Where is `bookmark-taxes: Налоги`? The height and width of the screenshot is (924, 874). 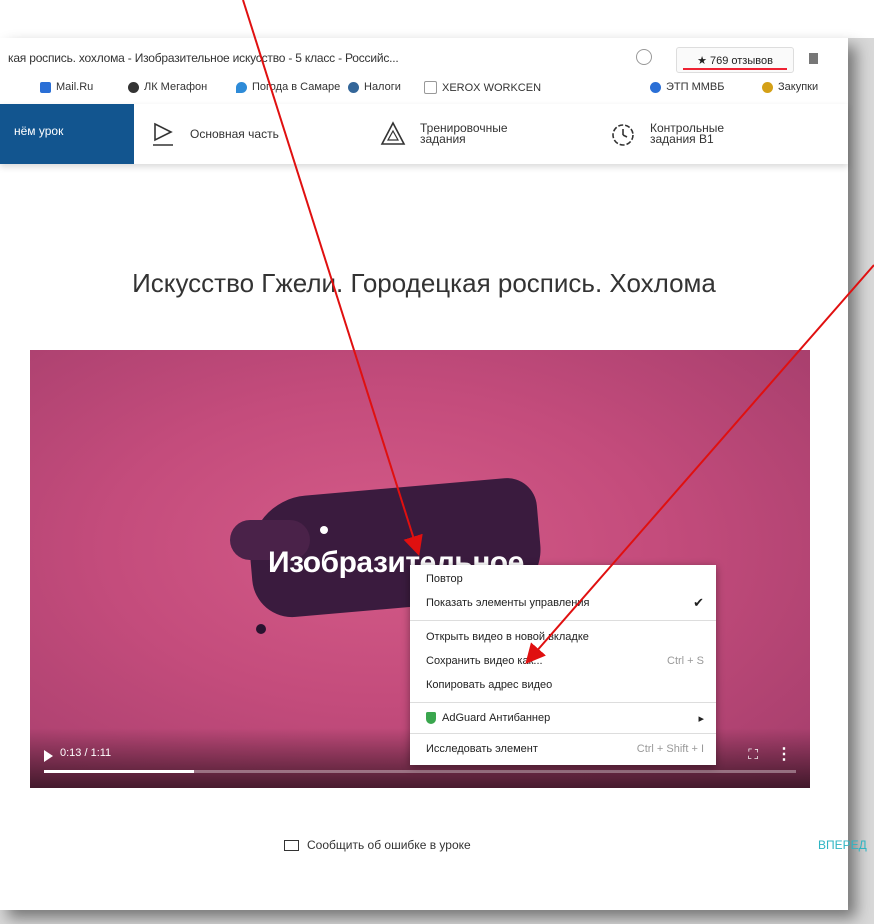 bookmark-taxes: Налоги is located at coordinates (374, 87).